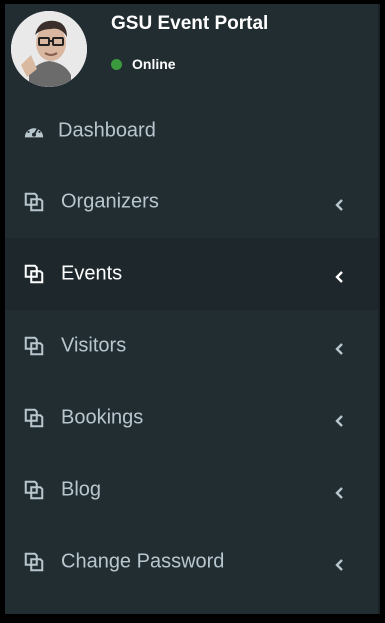 Image resolution: width=385 pixels, height=623 pixels. I want to click on online-status-dot-icon, so click(116, 64).